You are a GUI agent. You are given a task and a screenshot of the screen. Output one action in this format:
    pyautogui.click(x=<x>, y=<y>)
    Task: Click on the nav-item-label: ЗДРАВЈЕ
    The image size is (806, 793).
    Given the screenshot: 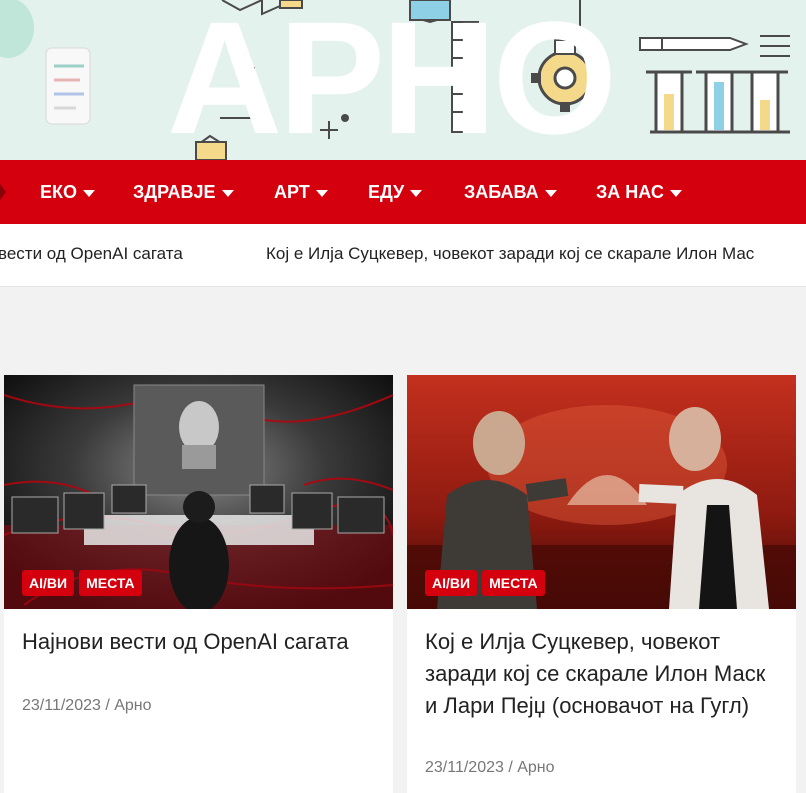 What is the action you would take?
    pyautogui.click(x=174, y=191)
    